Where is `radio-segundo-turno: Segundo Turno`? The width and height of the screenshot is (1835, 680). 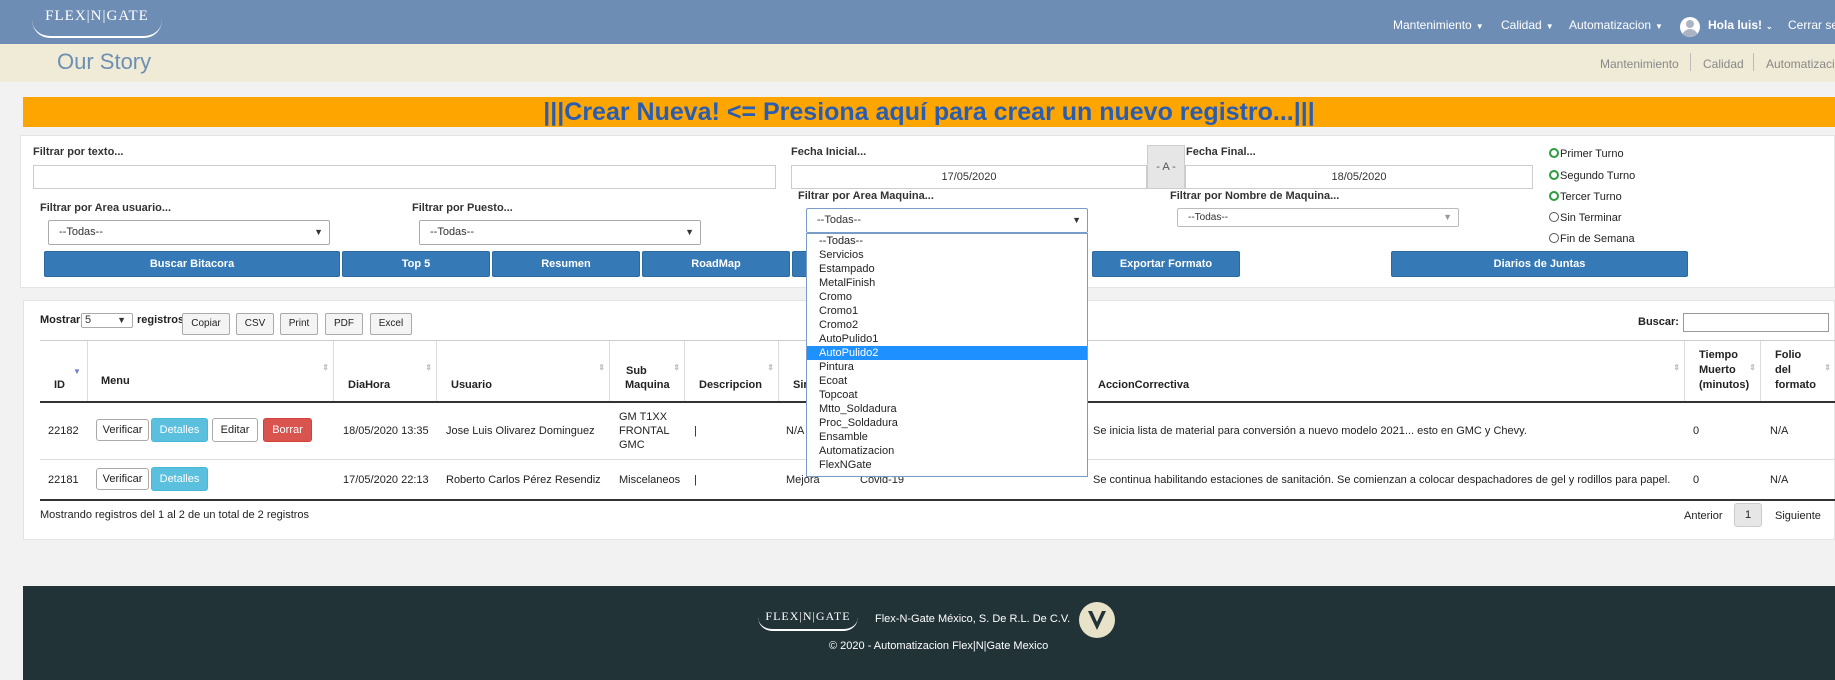
radio-segundo-turno: Segundo Turno is located at coordinates (1592, 176).